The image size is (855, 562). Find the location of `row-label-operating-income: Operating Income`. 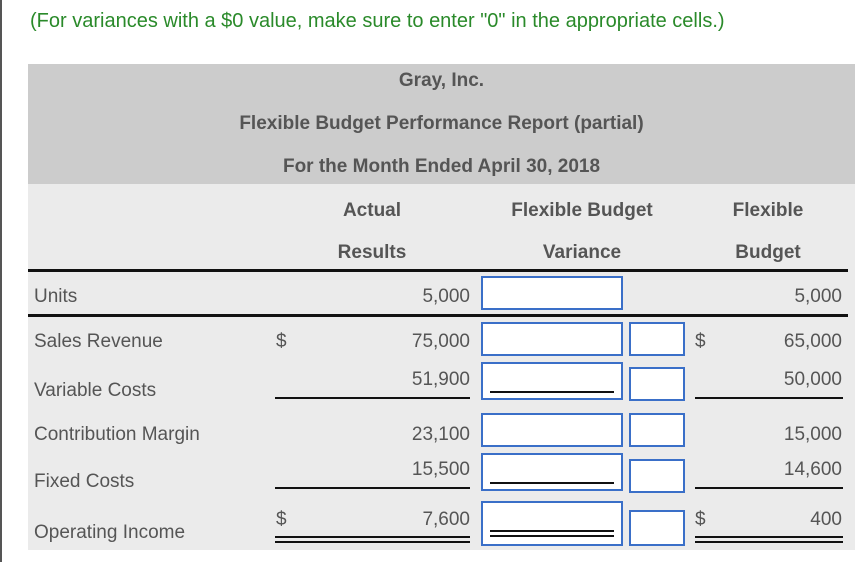

row-label-operating-income: Operating Income is located at coordinates (110, 532).